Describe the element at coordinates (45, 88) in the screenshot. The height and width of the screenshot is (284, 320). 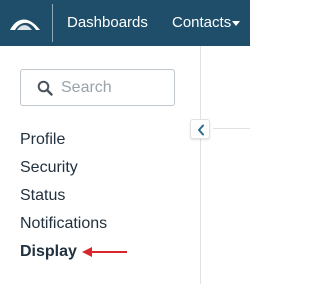
I see `search-icon` at that location.